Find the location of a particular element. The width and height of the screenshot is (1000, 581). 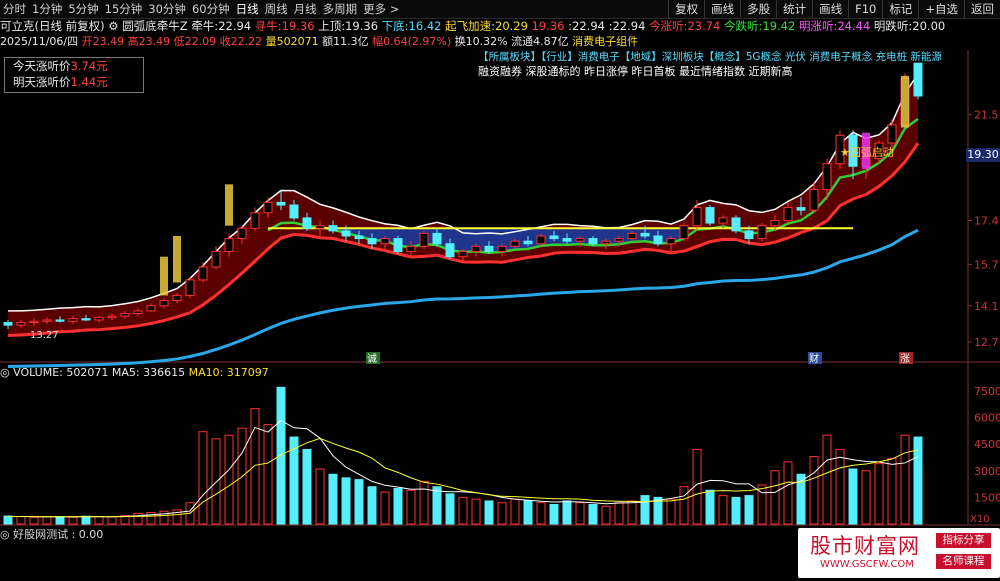

y-tick-main: 15.7 is located at coordinates (986, 264).